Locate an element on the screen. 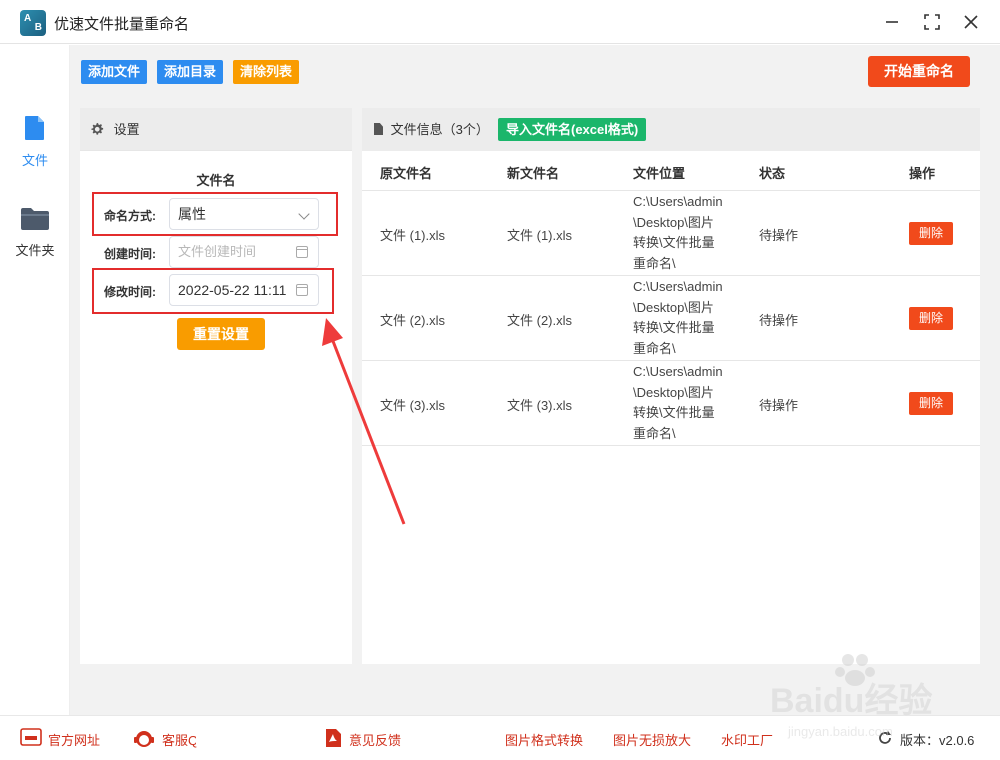 The width and height of the screenshot is (1000, 760). feedback-link: 意见反馈 is located at coordinates (375, 739).